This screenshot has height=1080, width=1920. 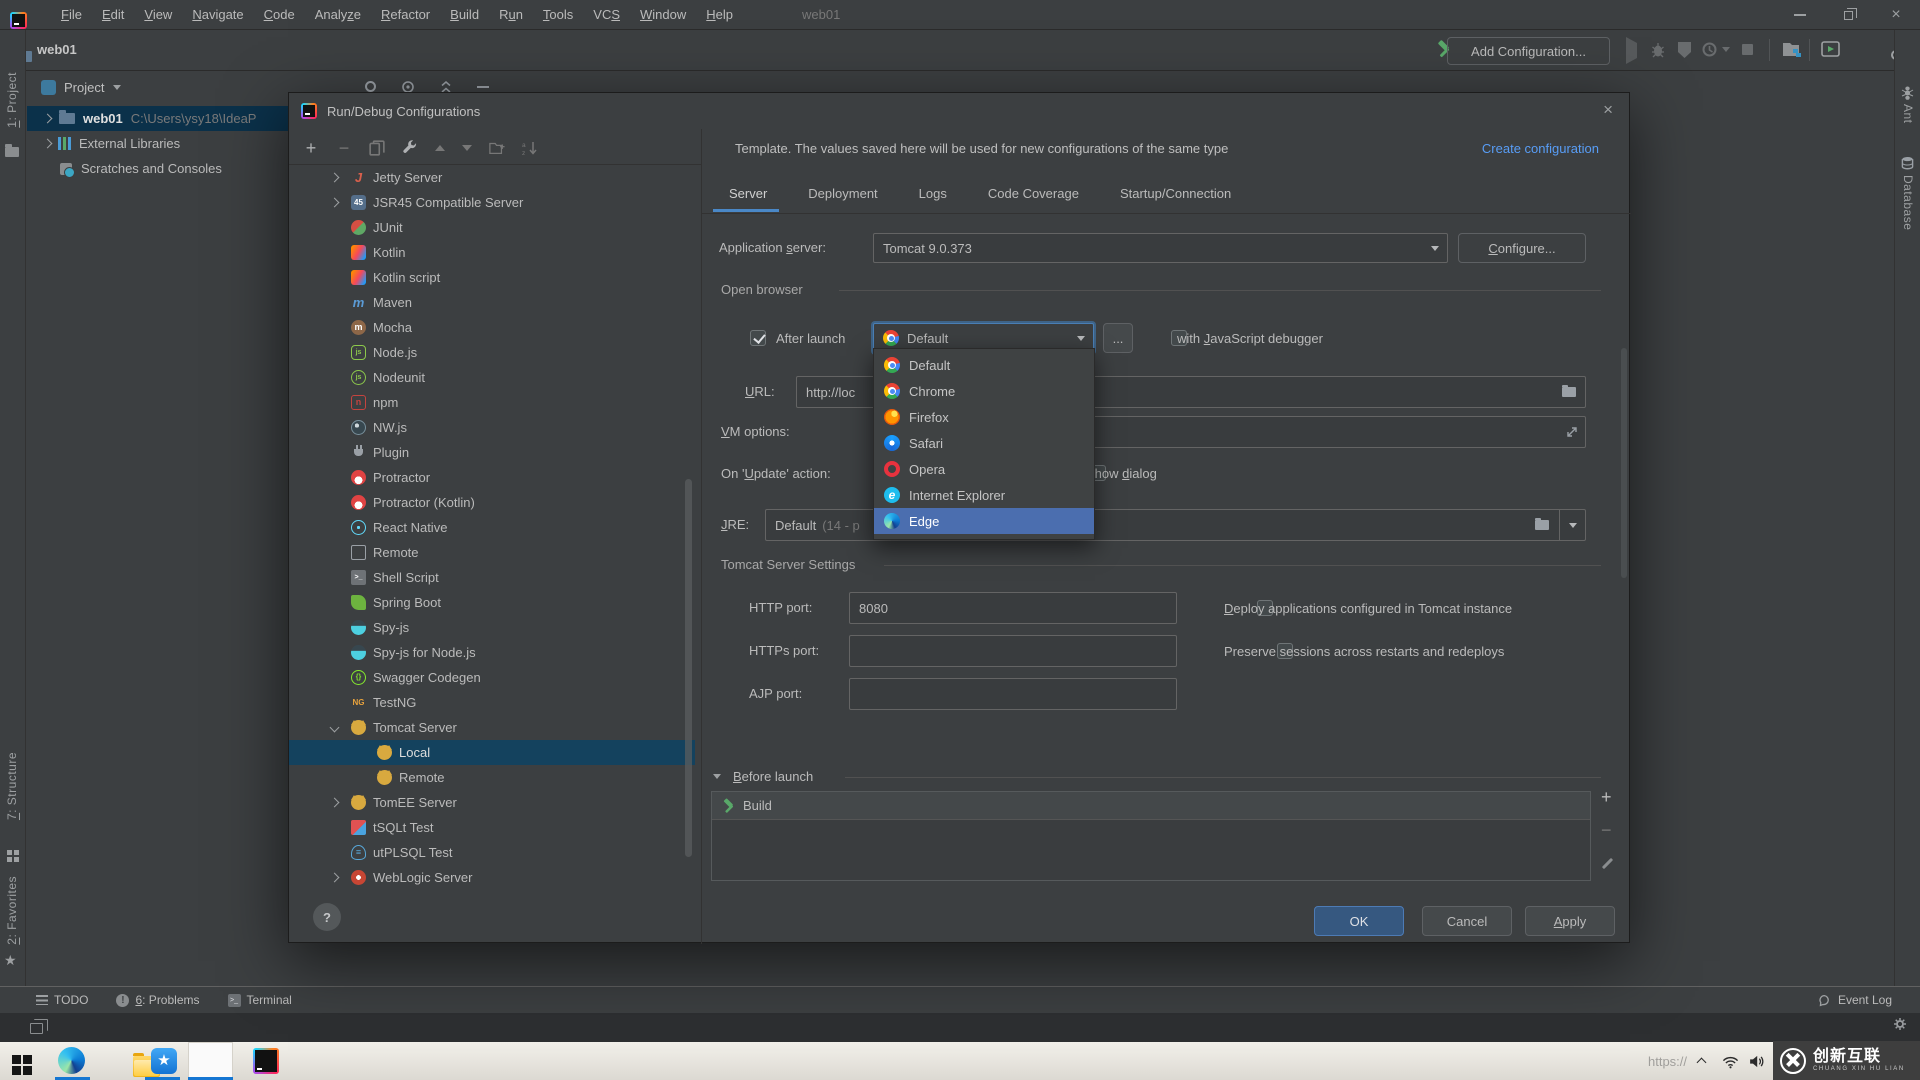 What do you see at coordinates (483, 87) in the screenshot?
I see `hide-panel-icon` at bounding box center [483, 87].